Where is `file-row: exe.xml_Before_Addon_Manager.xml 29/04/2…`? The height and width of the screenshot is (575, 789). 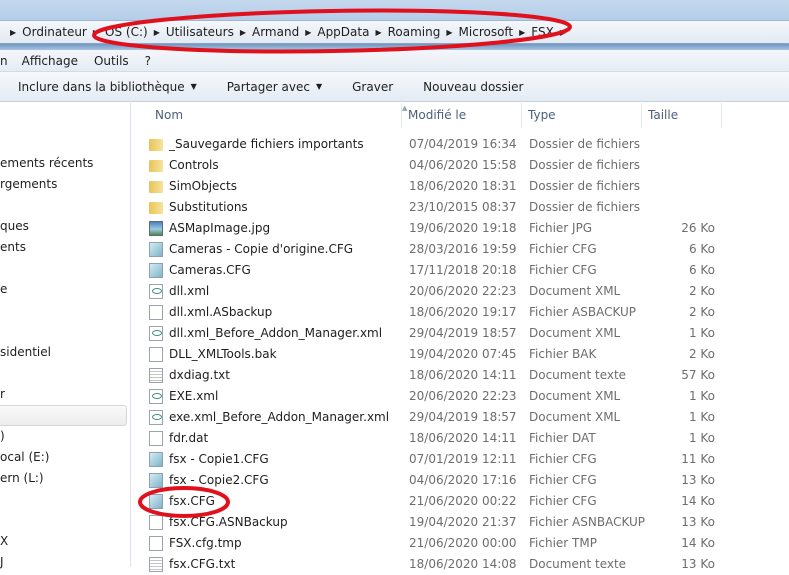
file-row: exe.xml_Before_Addon_Manager.xml 29/04/2… is located at coordinates (460, 417).